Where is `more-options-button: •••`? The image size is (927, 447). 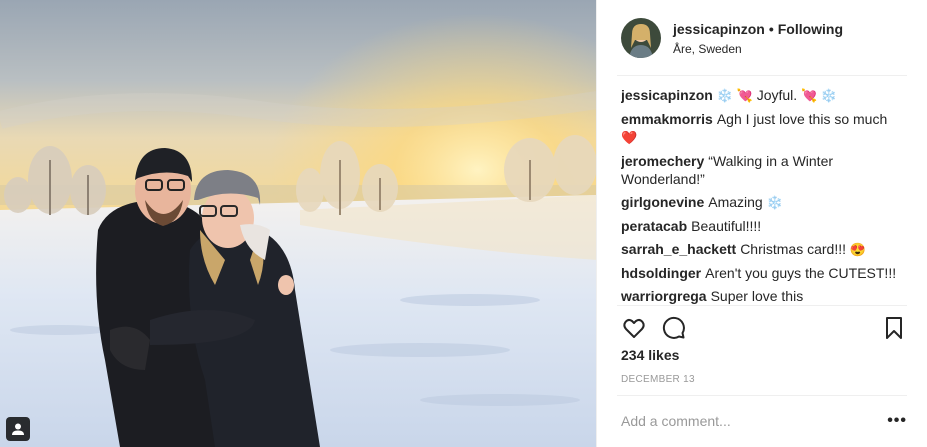
more-options-button: ••• is located at coordinates (897, 421).